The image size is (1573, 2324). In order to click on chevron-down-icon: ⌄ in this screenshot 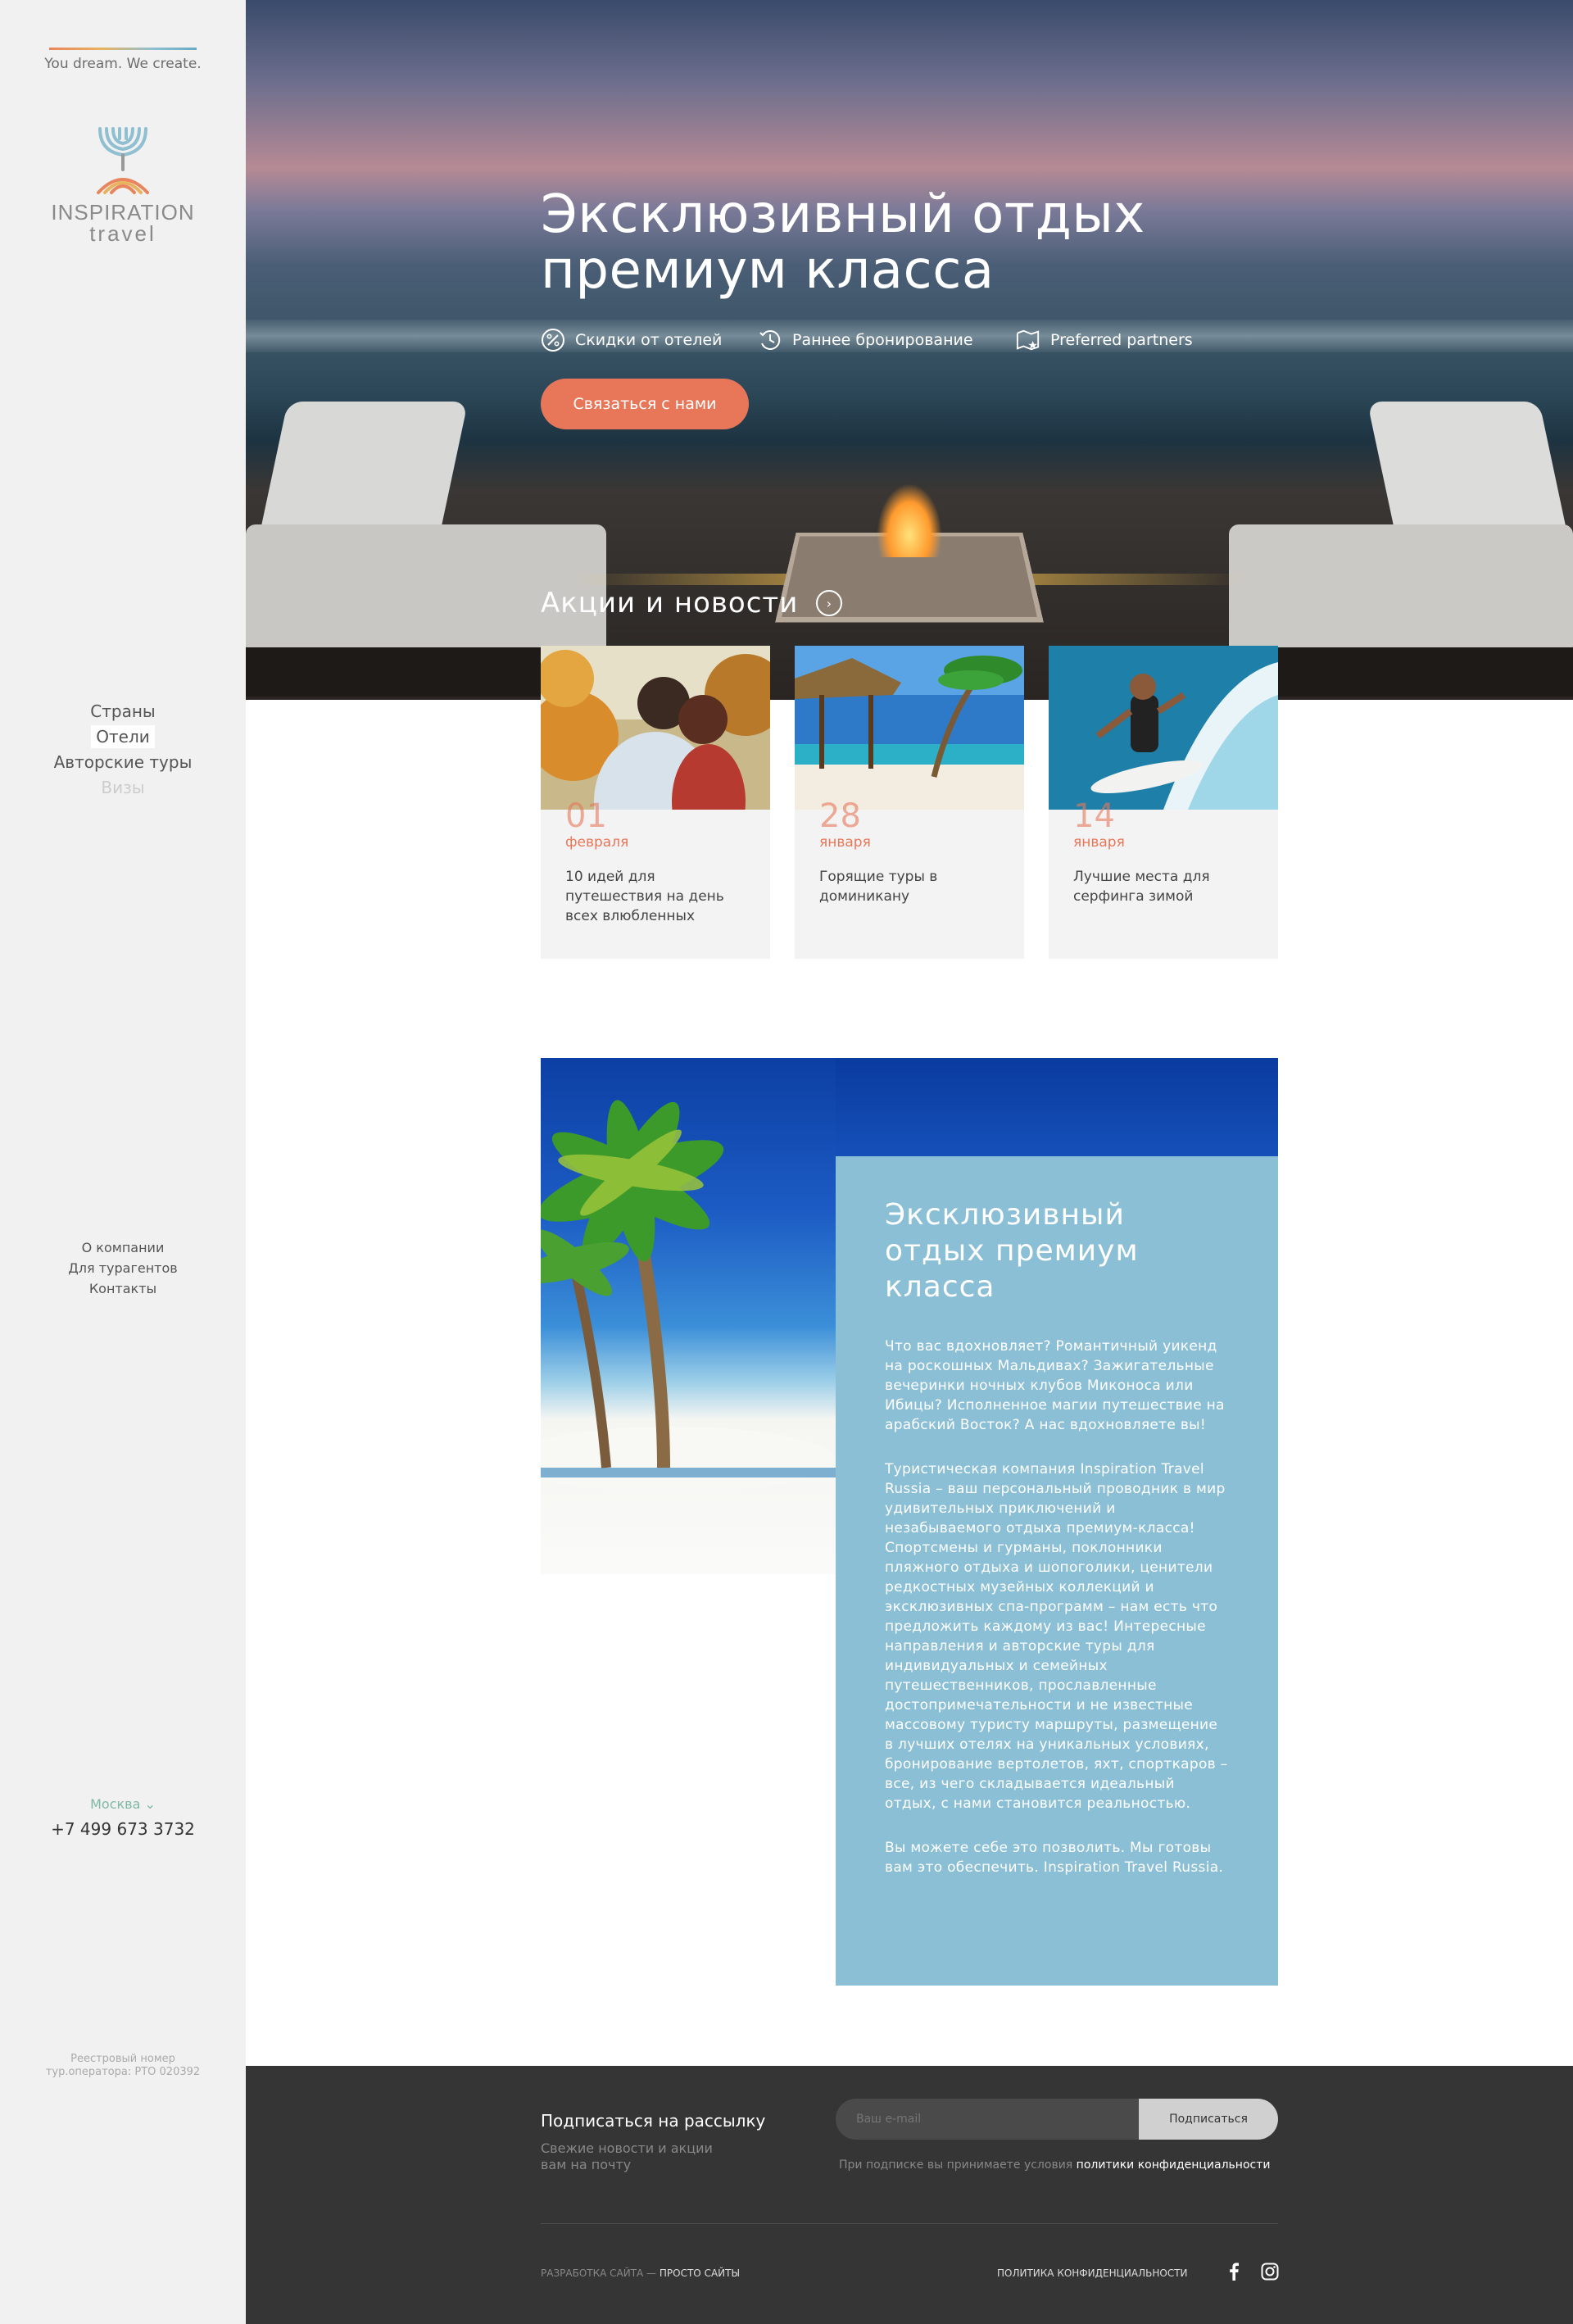, I will do `click(150, 1804)`.